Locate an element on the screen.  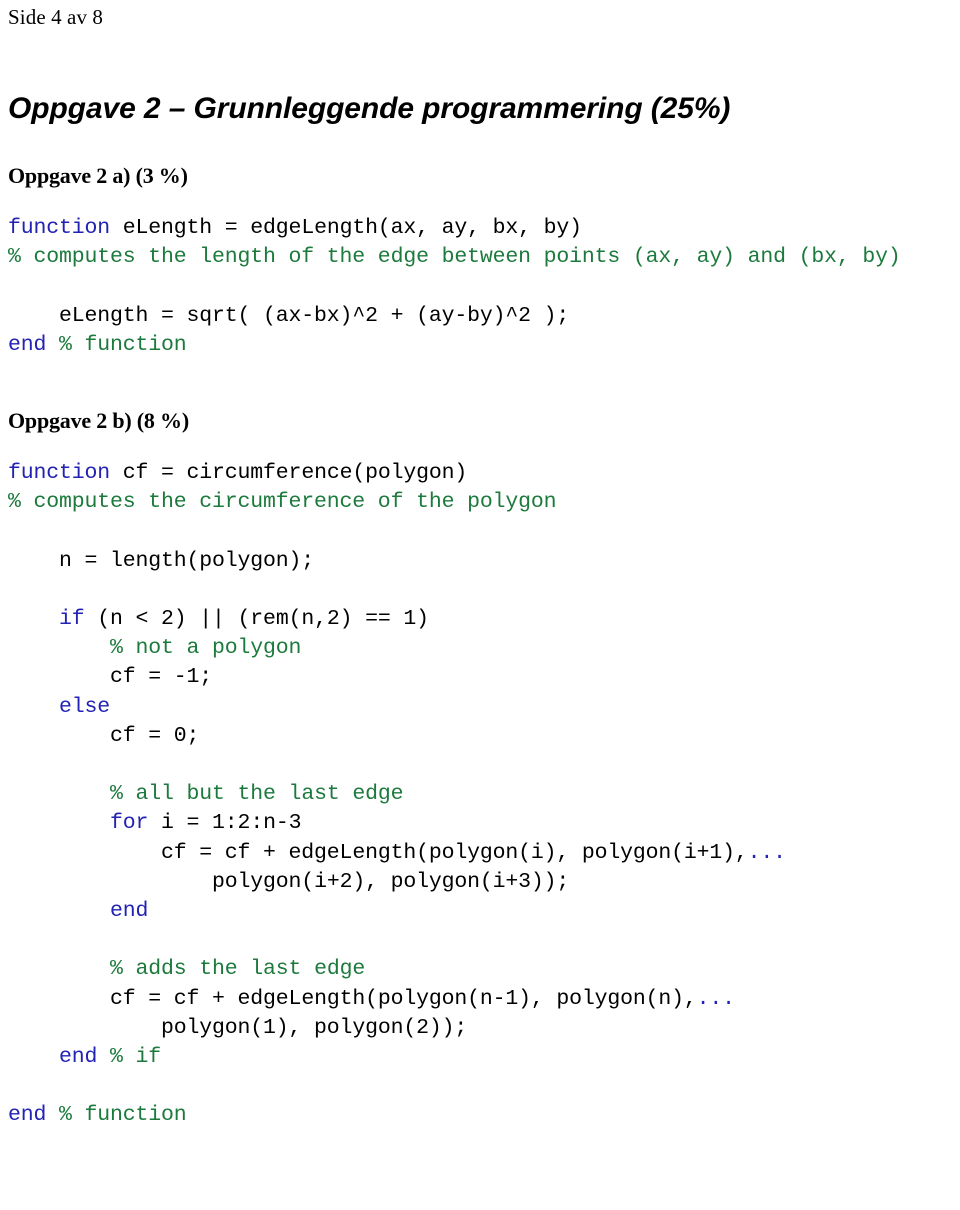
code-text: n = length(polygon); is located at coordinates (161, 560).